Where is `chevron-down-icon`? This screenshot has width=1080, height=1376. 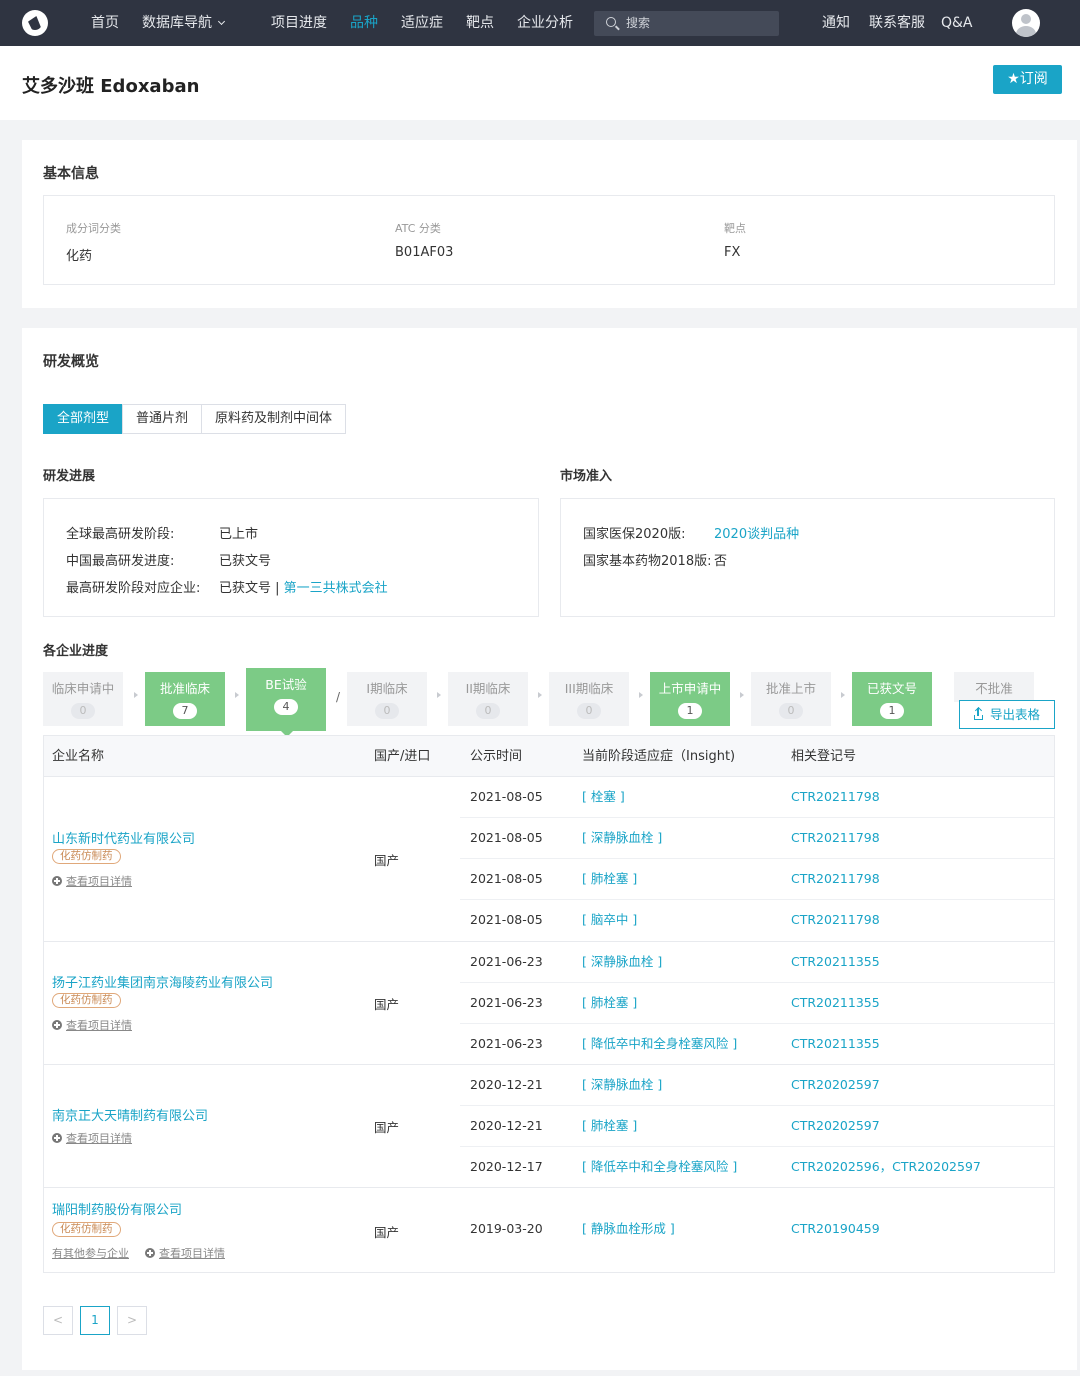 chevron-down-icon is located at coordinates (221, 21).